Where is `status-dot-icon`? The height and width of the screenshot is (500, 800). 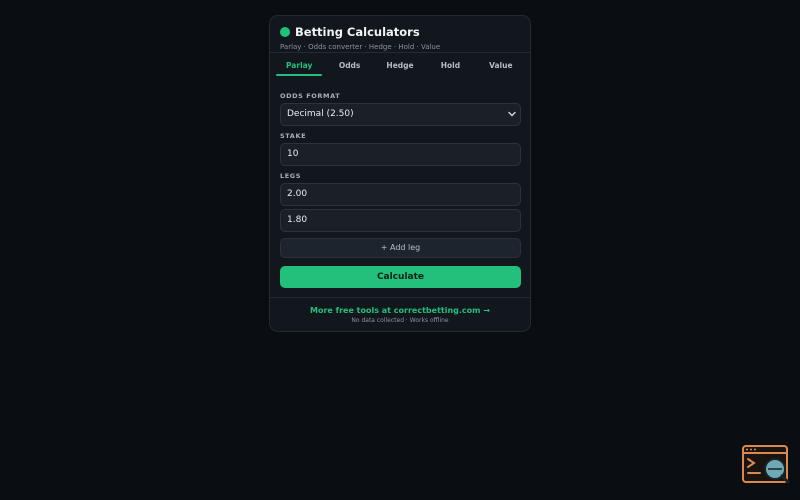 status-dot-icon is located at coordinates (285, 32).